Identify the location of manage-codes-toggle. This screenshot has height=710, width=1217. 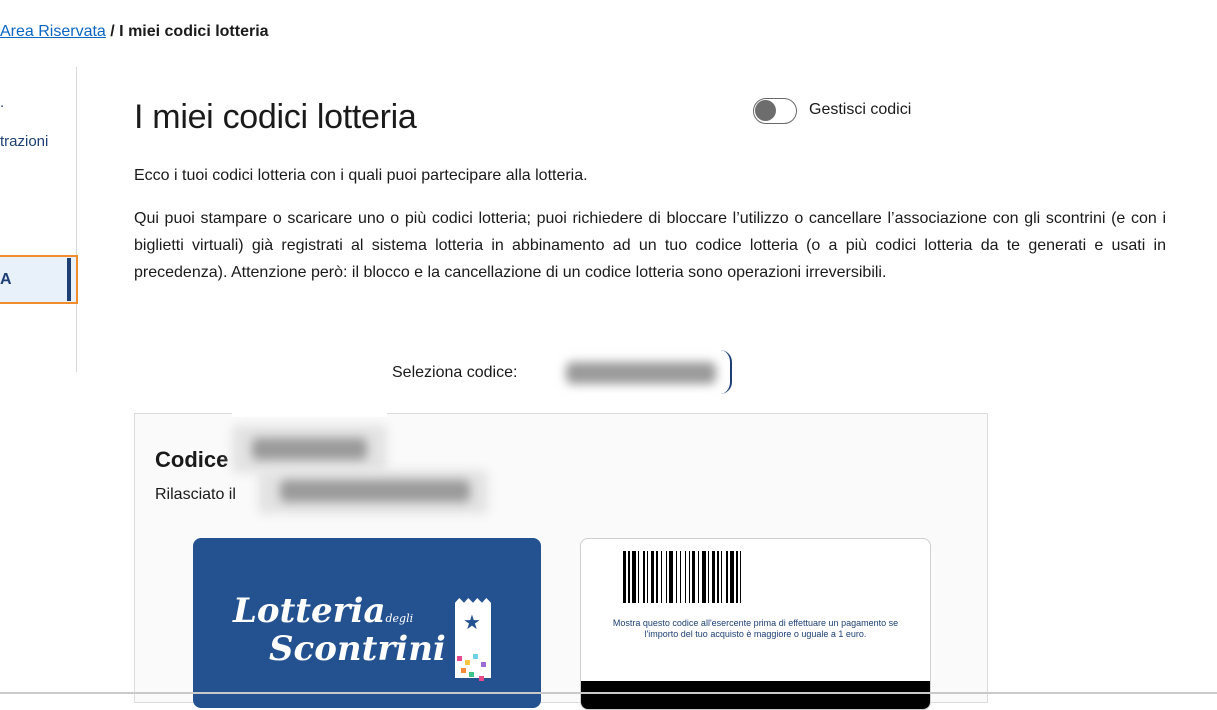
(775, 111).